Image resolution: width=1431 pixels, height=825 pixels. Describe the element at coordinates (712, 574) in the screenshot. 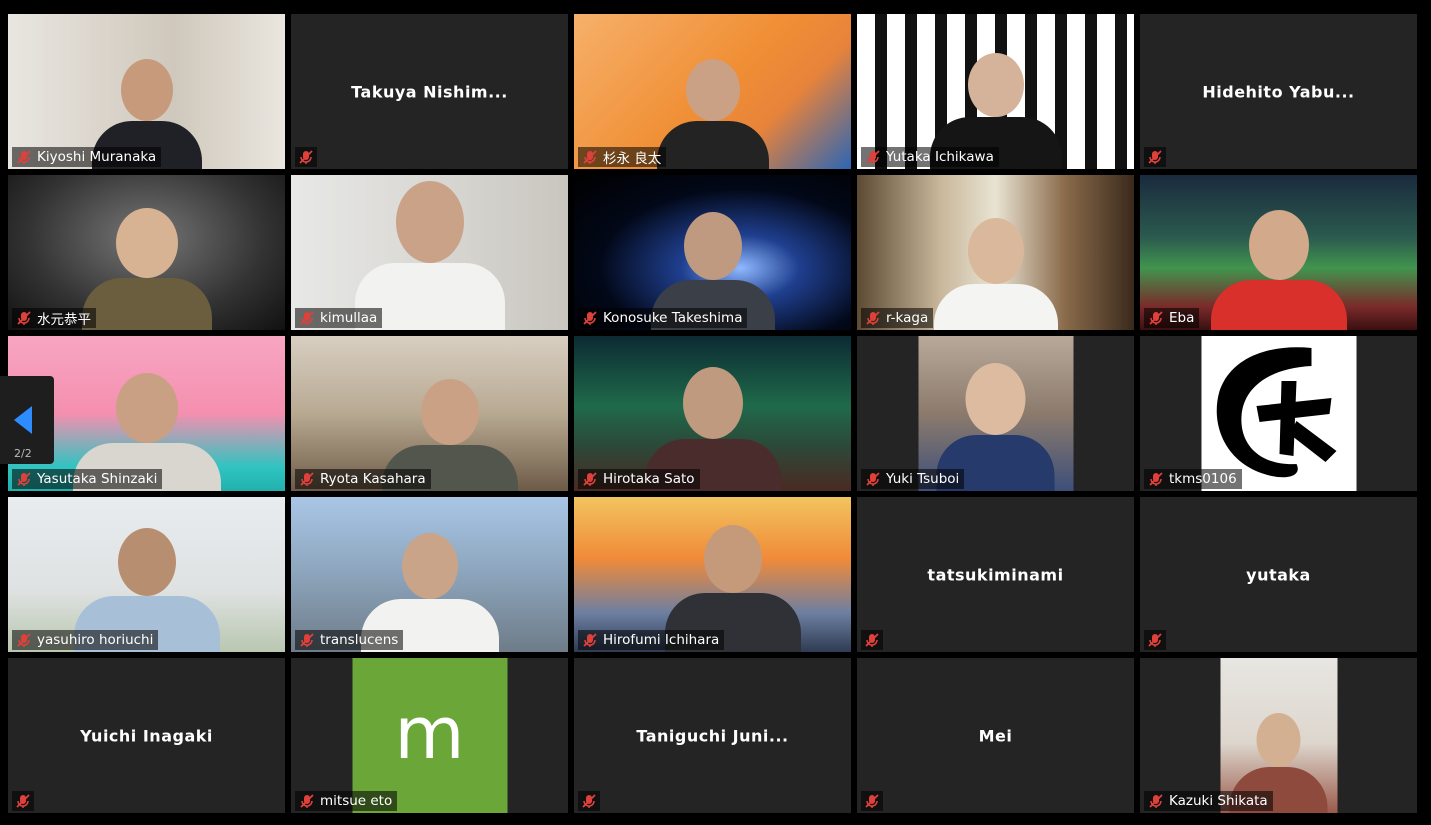

I see `participant-tile: Hirofumi Ichihara` at that location.